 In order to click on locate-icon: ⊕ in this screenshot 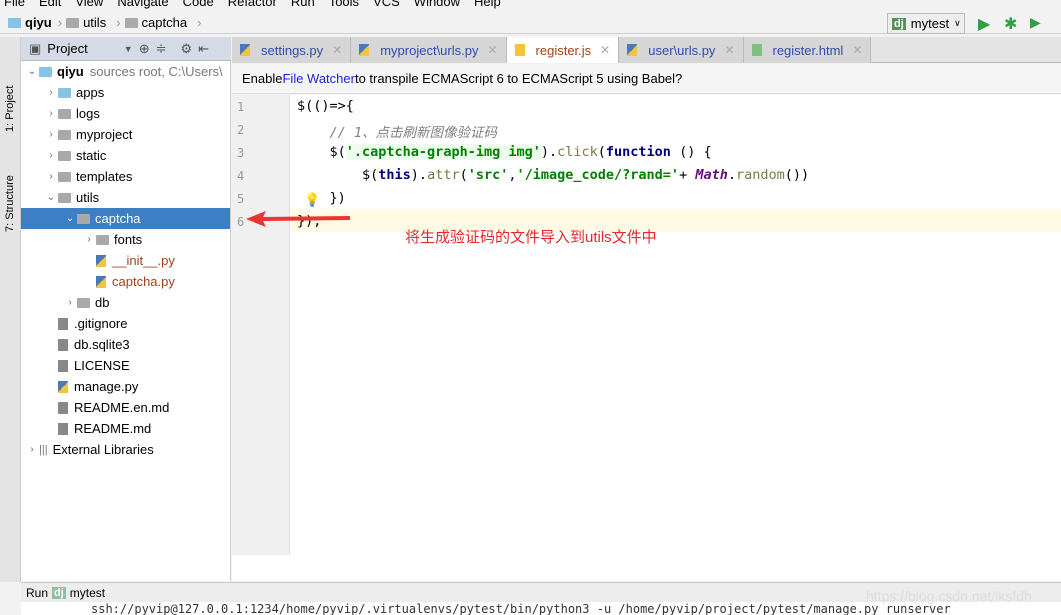, I will do `click(144, 49)`.